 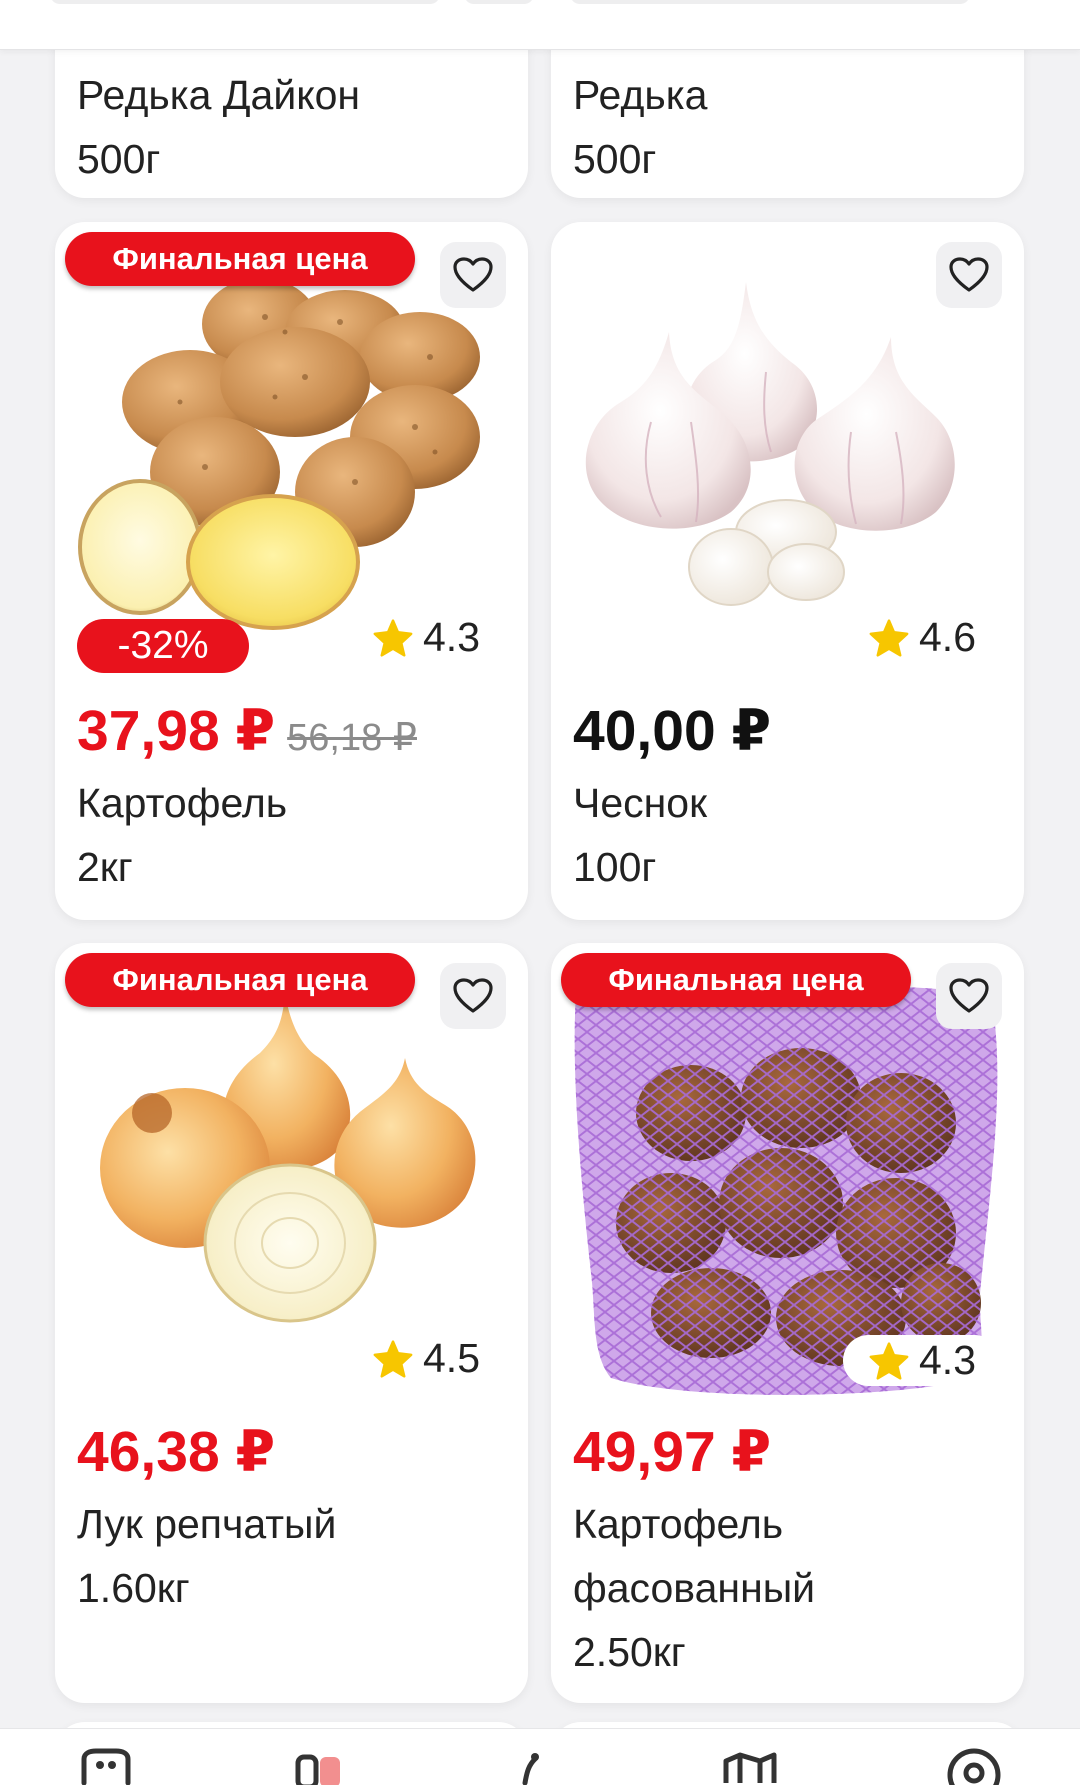 I want to click on discount-badge: -32%, so click(x=163, y=646).